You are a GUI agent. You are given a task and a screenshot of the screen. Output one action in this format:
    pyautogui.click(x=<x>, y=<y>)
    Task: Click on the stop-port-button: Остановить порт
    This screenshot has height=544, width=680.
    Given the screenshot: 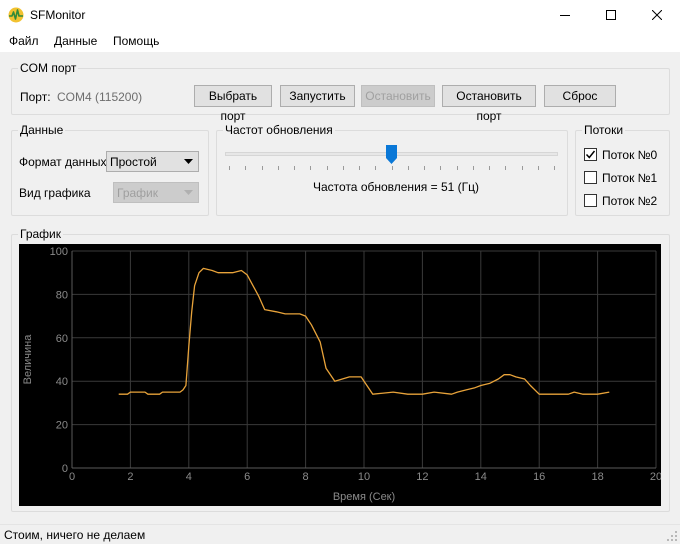 What is the action you would take?
    pyautogui.click(x=489, y=104)
    